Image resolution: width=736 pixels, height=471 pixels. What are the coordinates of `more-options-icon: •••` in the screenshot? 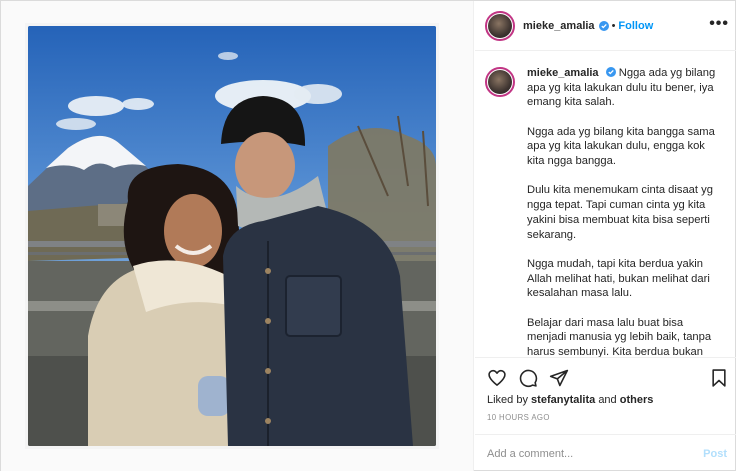 It's located at (719, 24).